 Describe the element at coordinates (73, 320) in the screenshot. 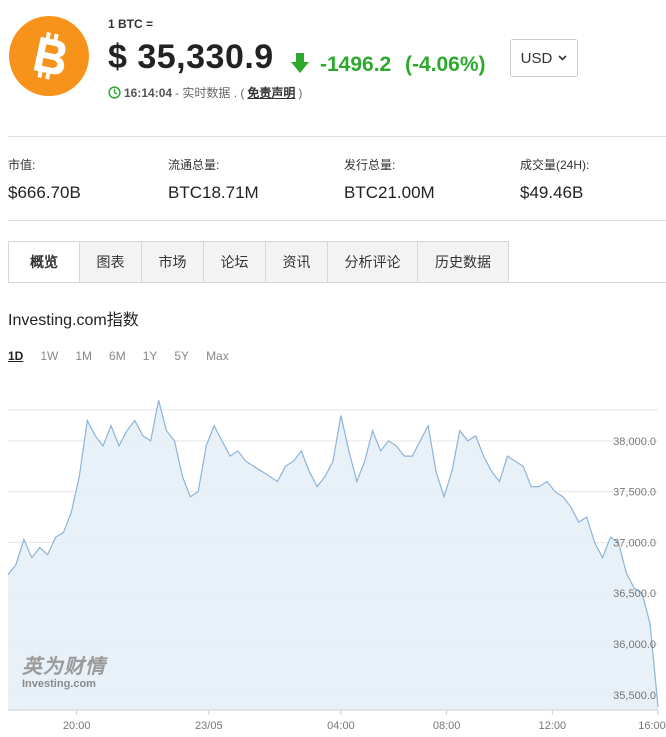

I see `chart-title: Investing.com指数` at that location.